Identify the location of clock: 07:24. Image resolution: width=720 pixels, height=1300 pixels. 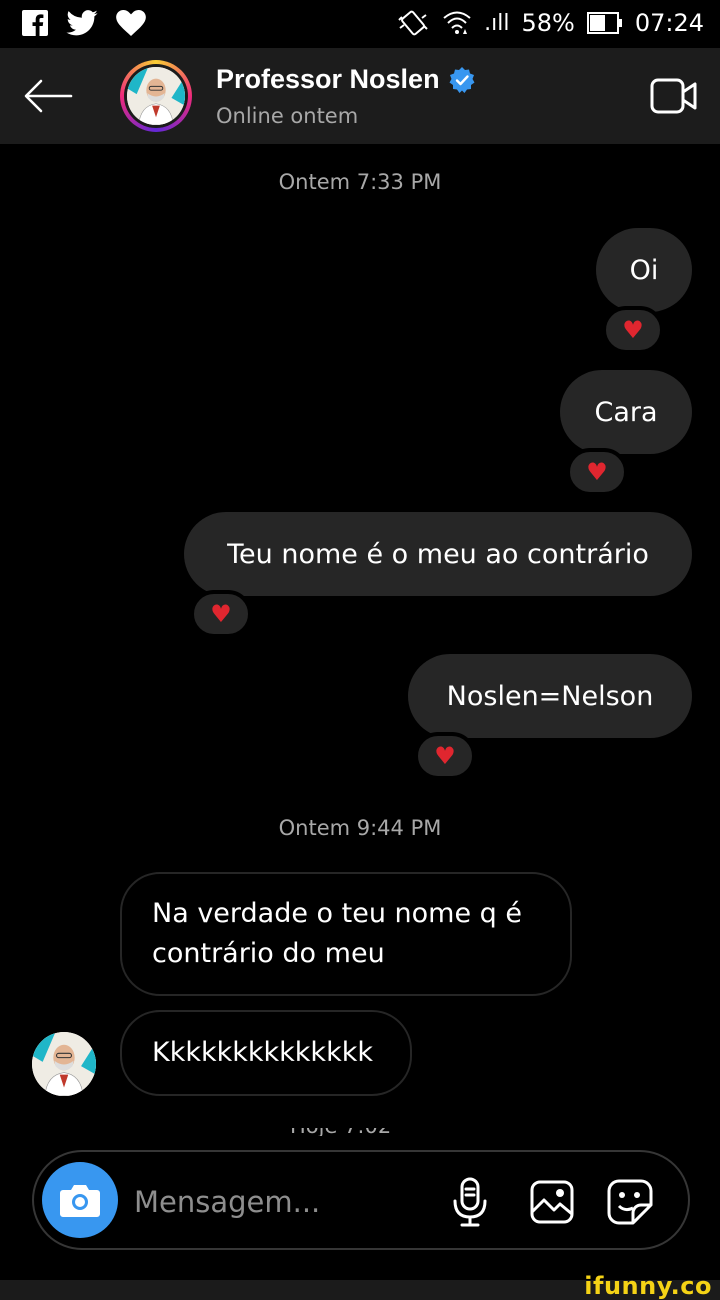
(669, 23).